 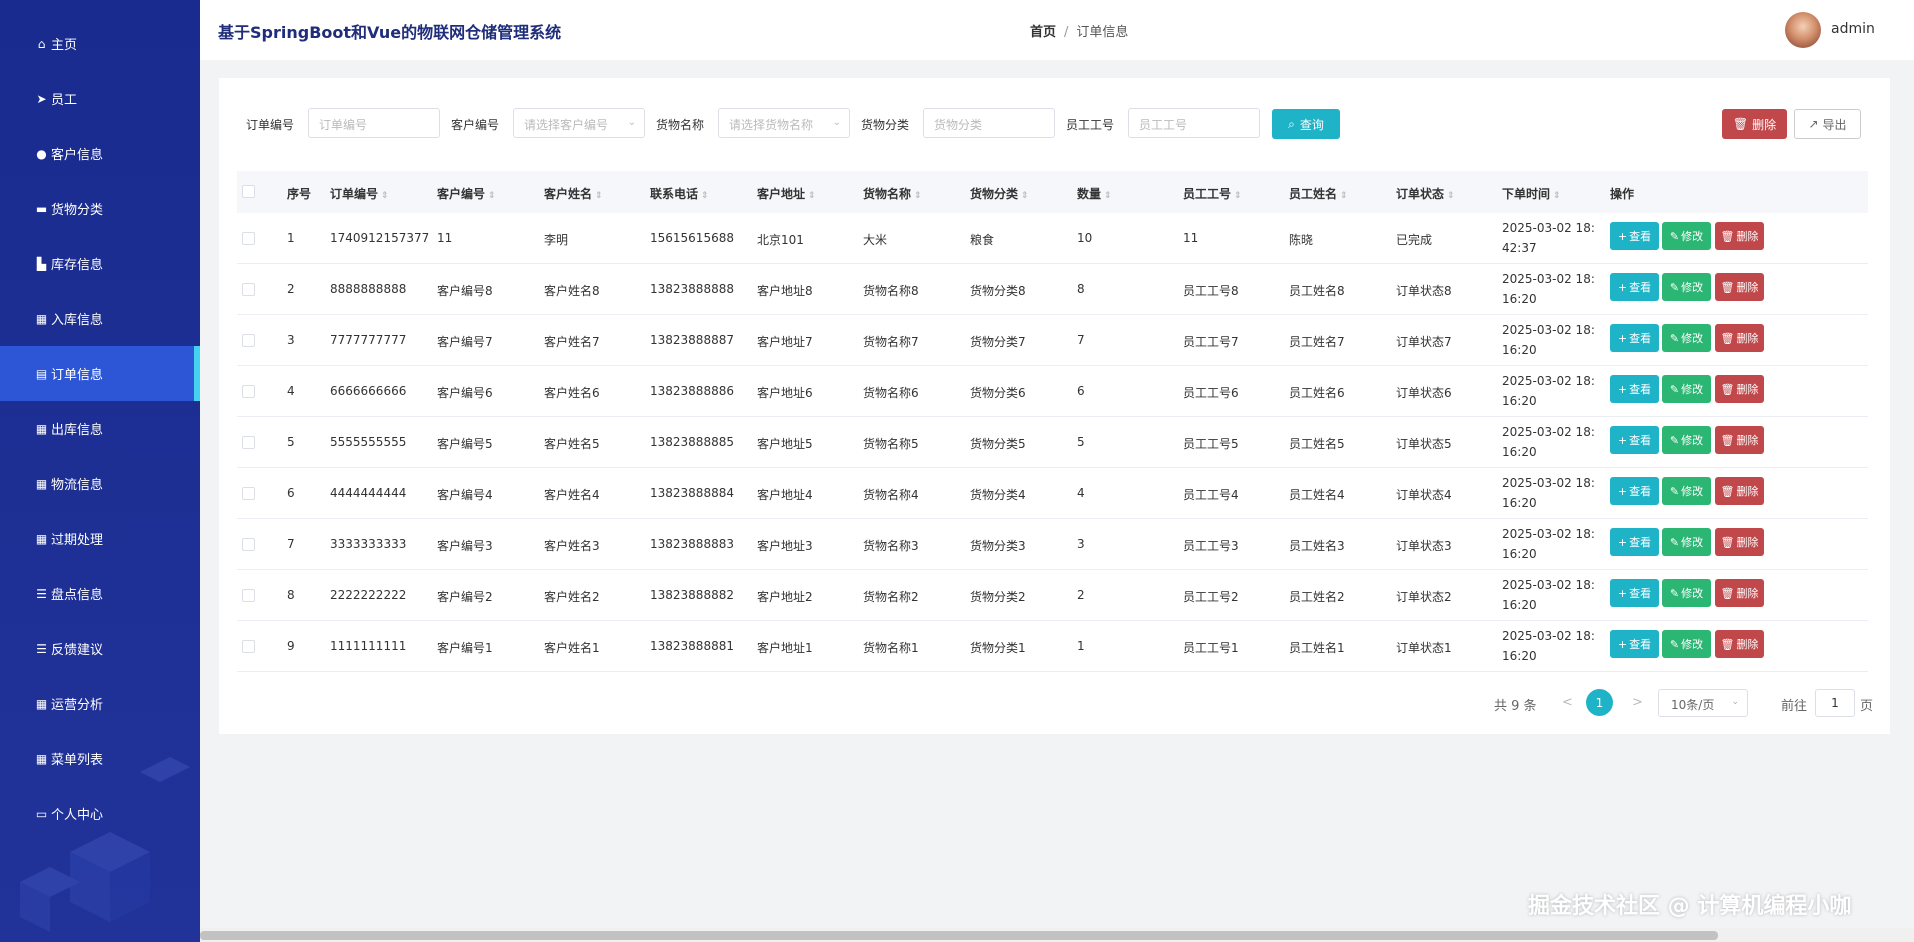 I want to click on select-all-checkbox, so click(x=248, y=191).